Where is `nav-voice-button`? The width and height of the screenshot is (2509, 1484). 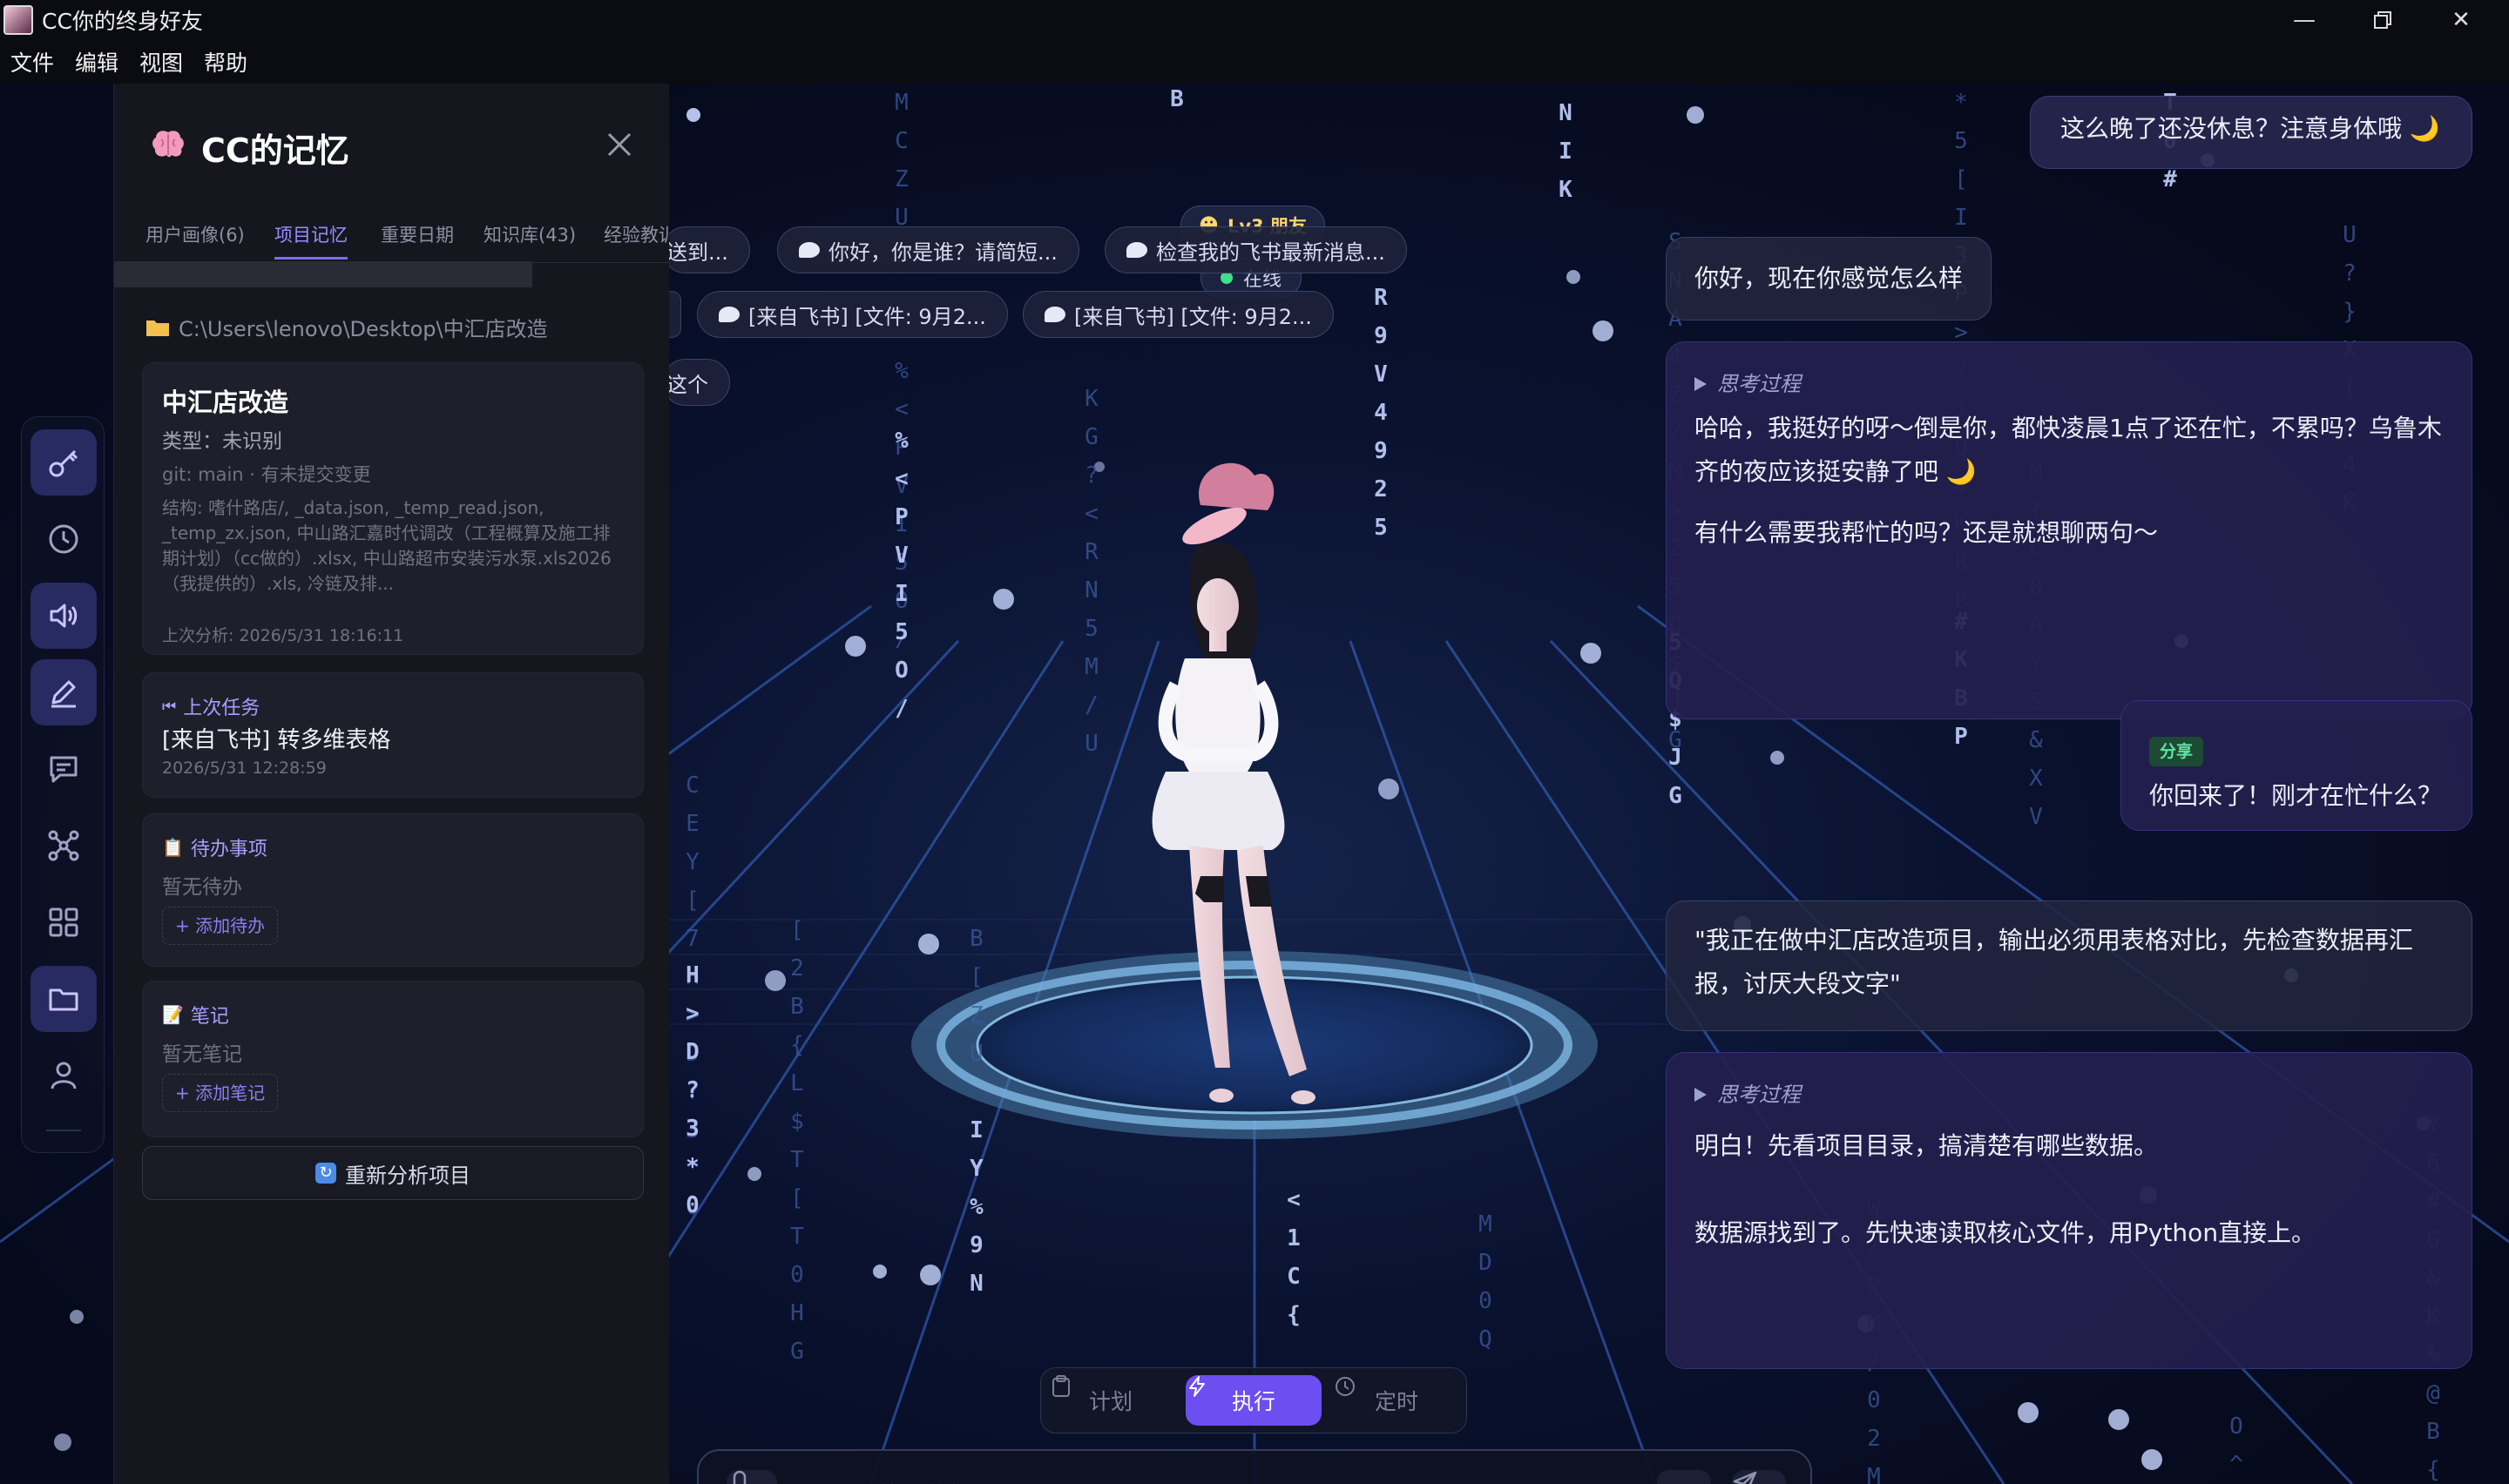 nav-voice-button is located at coordinates (63, 616).